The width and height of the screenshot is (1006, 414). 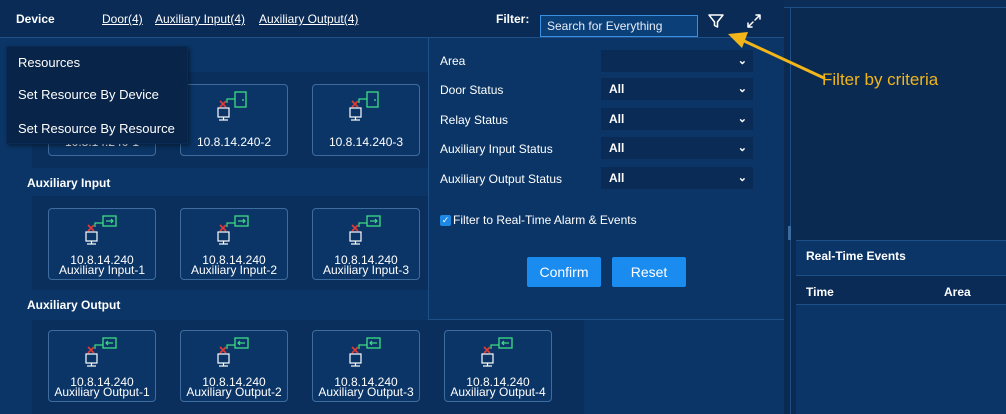 I want to click on auxiliary-input-status-label: Auxiliary Input Status, so click(x=496, y=149).